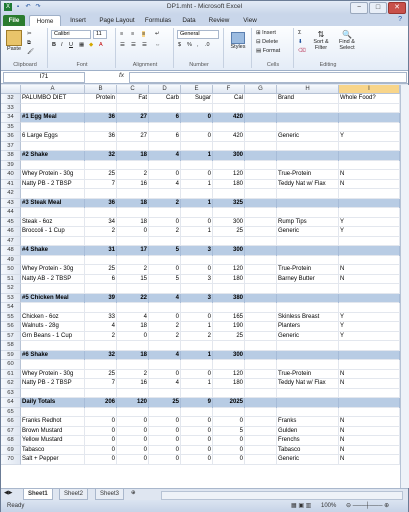 The image size is (409, 512). What do you see at coordinates (229, 327) in the screenshot?
I see `cell-f: 190` at bounding box center [229, 327].